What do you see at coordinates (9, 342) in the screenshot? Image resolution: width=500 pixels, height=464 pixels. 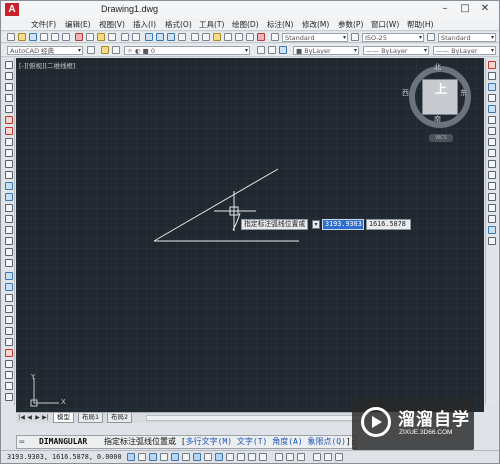 I see `dim-diameter-icon` at bounding box center [9, 342].